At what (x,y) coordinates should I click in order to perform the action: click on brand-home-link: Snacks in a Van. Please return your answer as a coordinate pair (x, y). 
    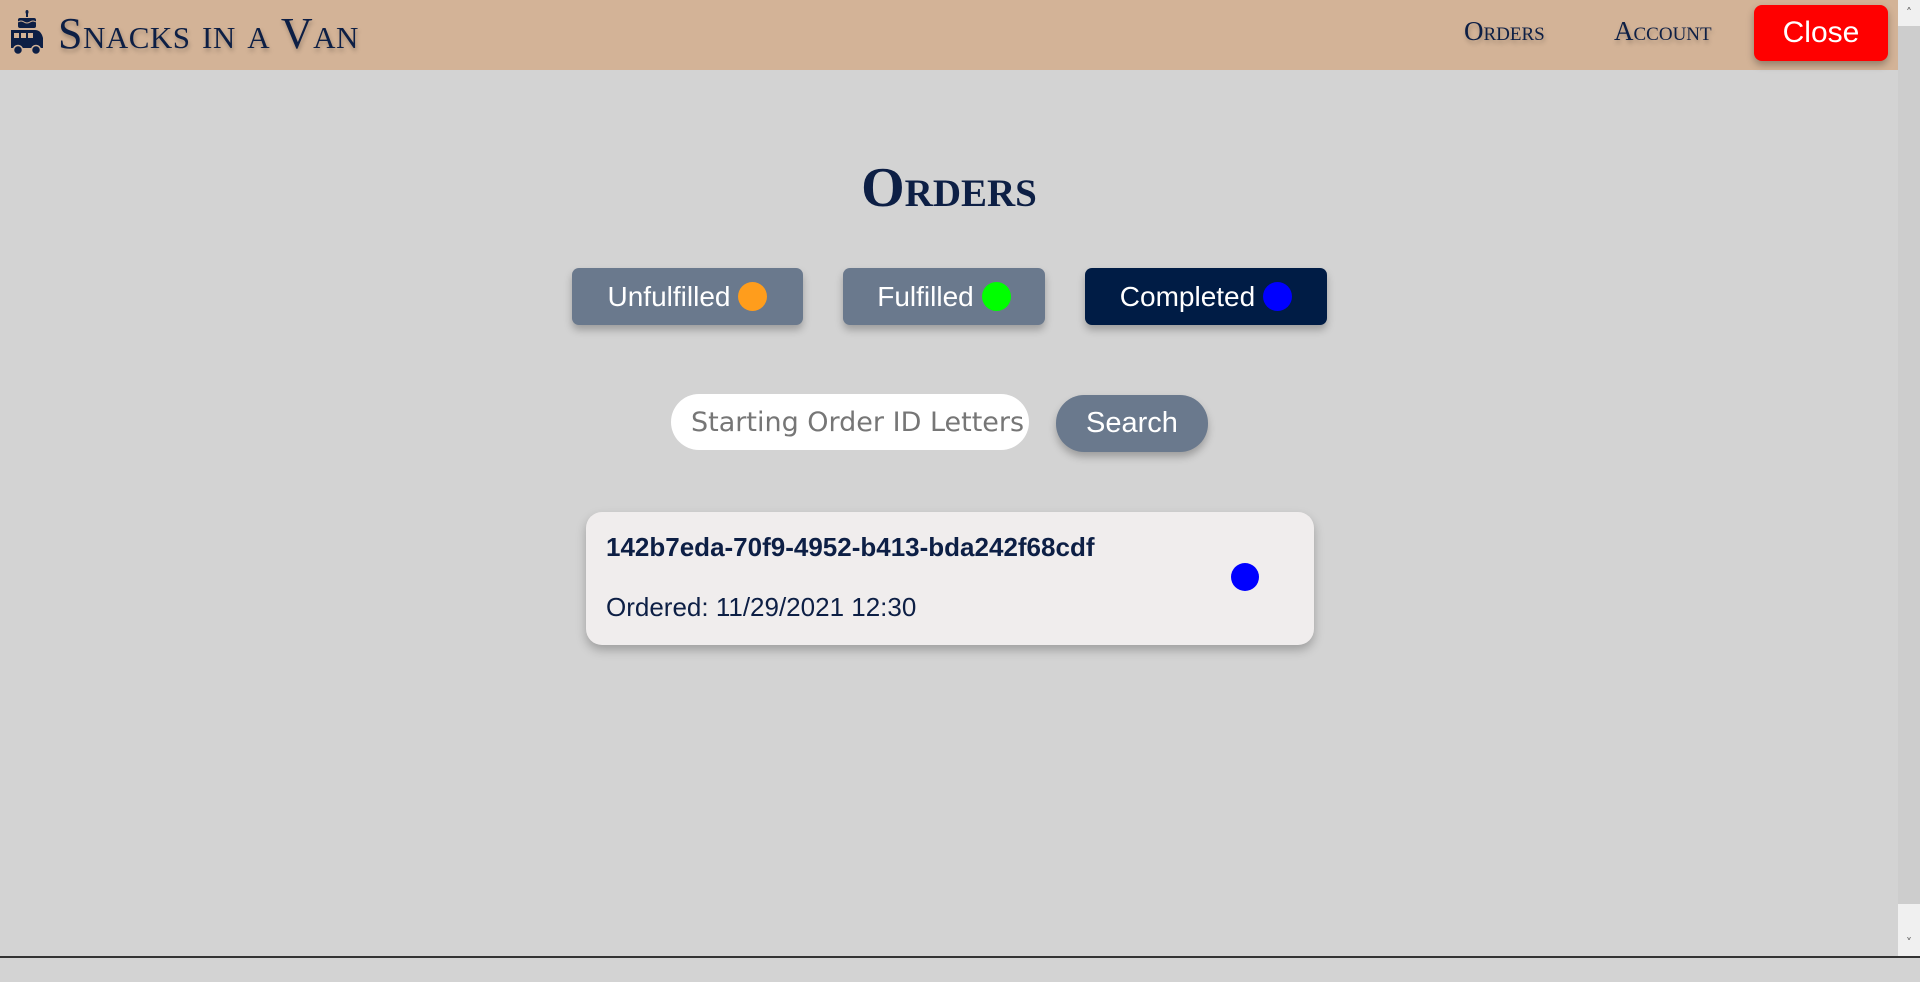
    Looking at the image, I should click on (183, 33).